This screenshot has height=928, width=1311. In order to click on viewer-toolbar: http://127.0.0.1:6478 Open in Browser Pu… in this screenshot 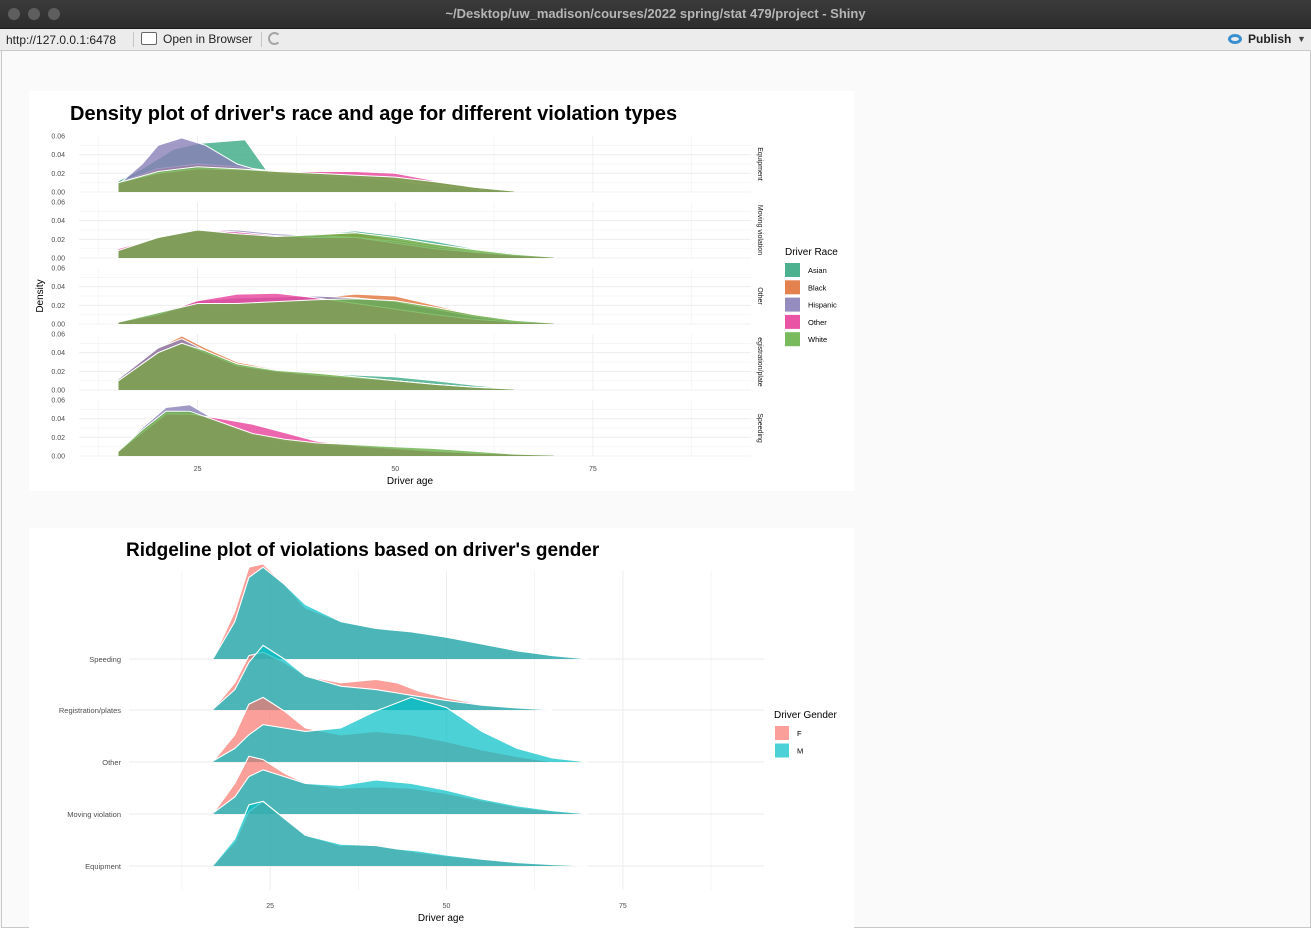, I will do `click(655, 40)`.